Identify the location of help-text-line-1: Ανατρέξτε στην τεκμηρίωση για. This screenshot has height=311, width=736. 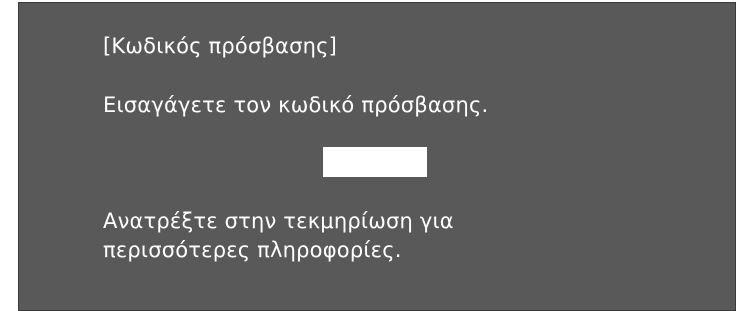
(278, 221).